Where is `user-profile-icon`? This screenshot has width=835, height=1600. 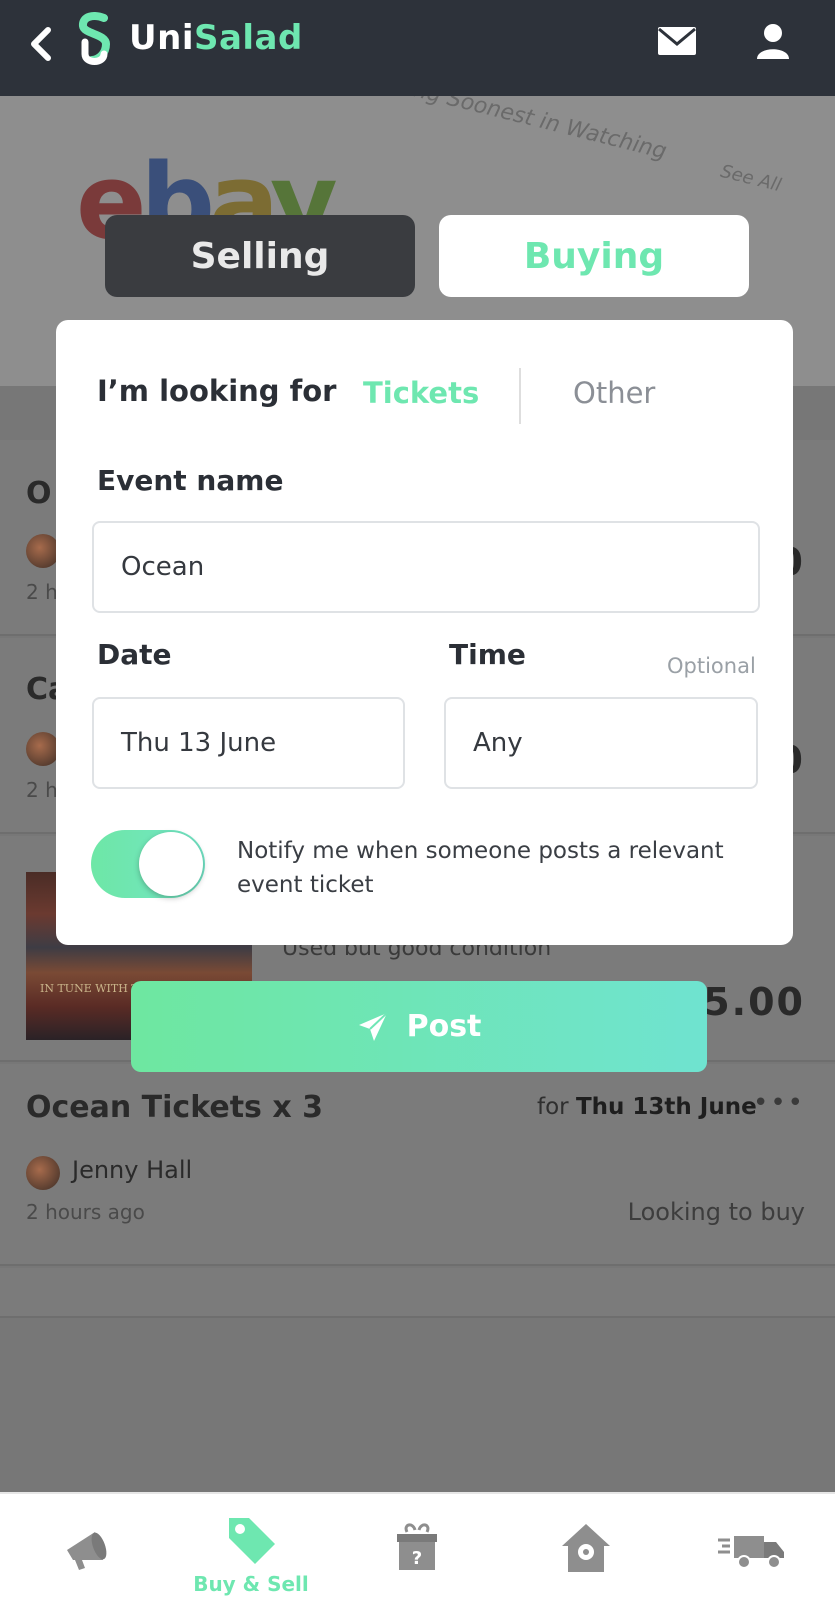 user-profile-icon is located at coordinates (773, 41).